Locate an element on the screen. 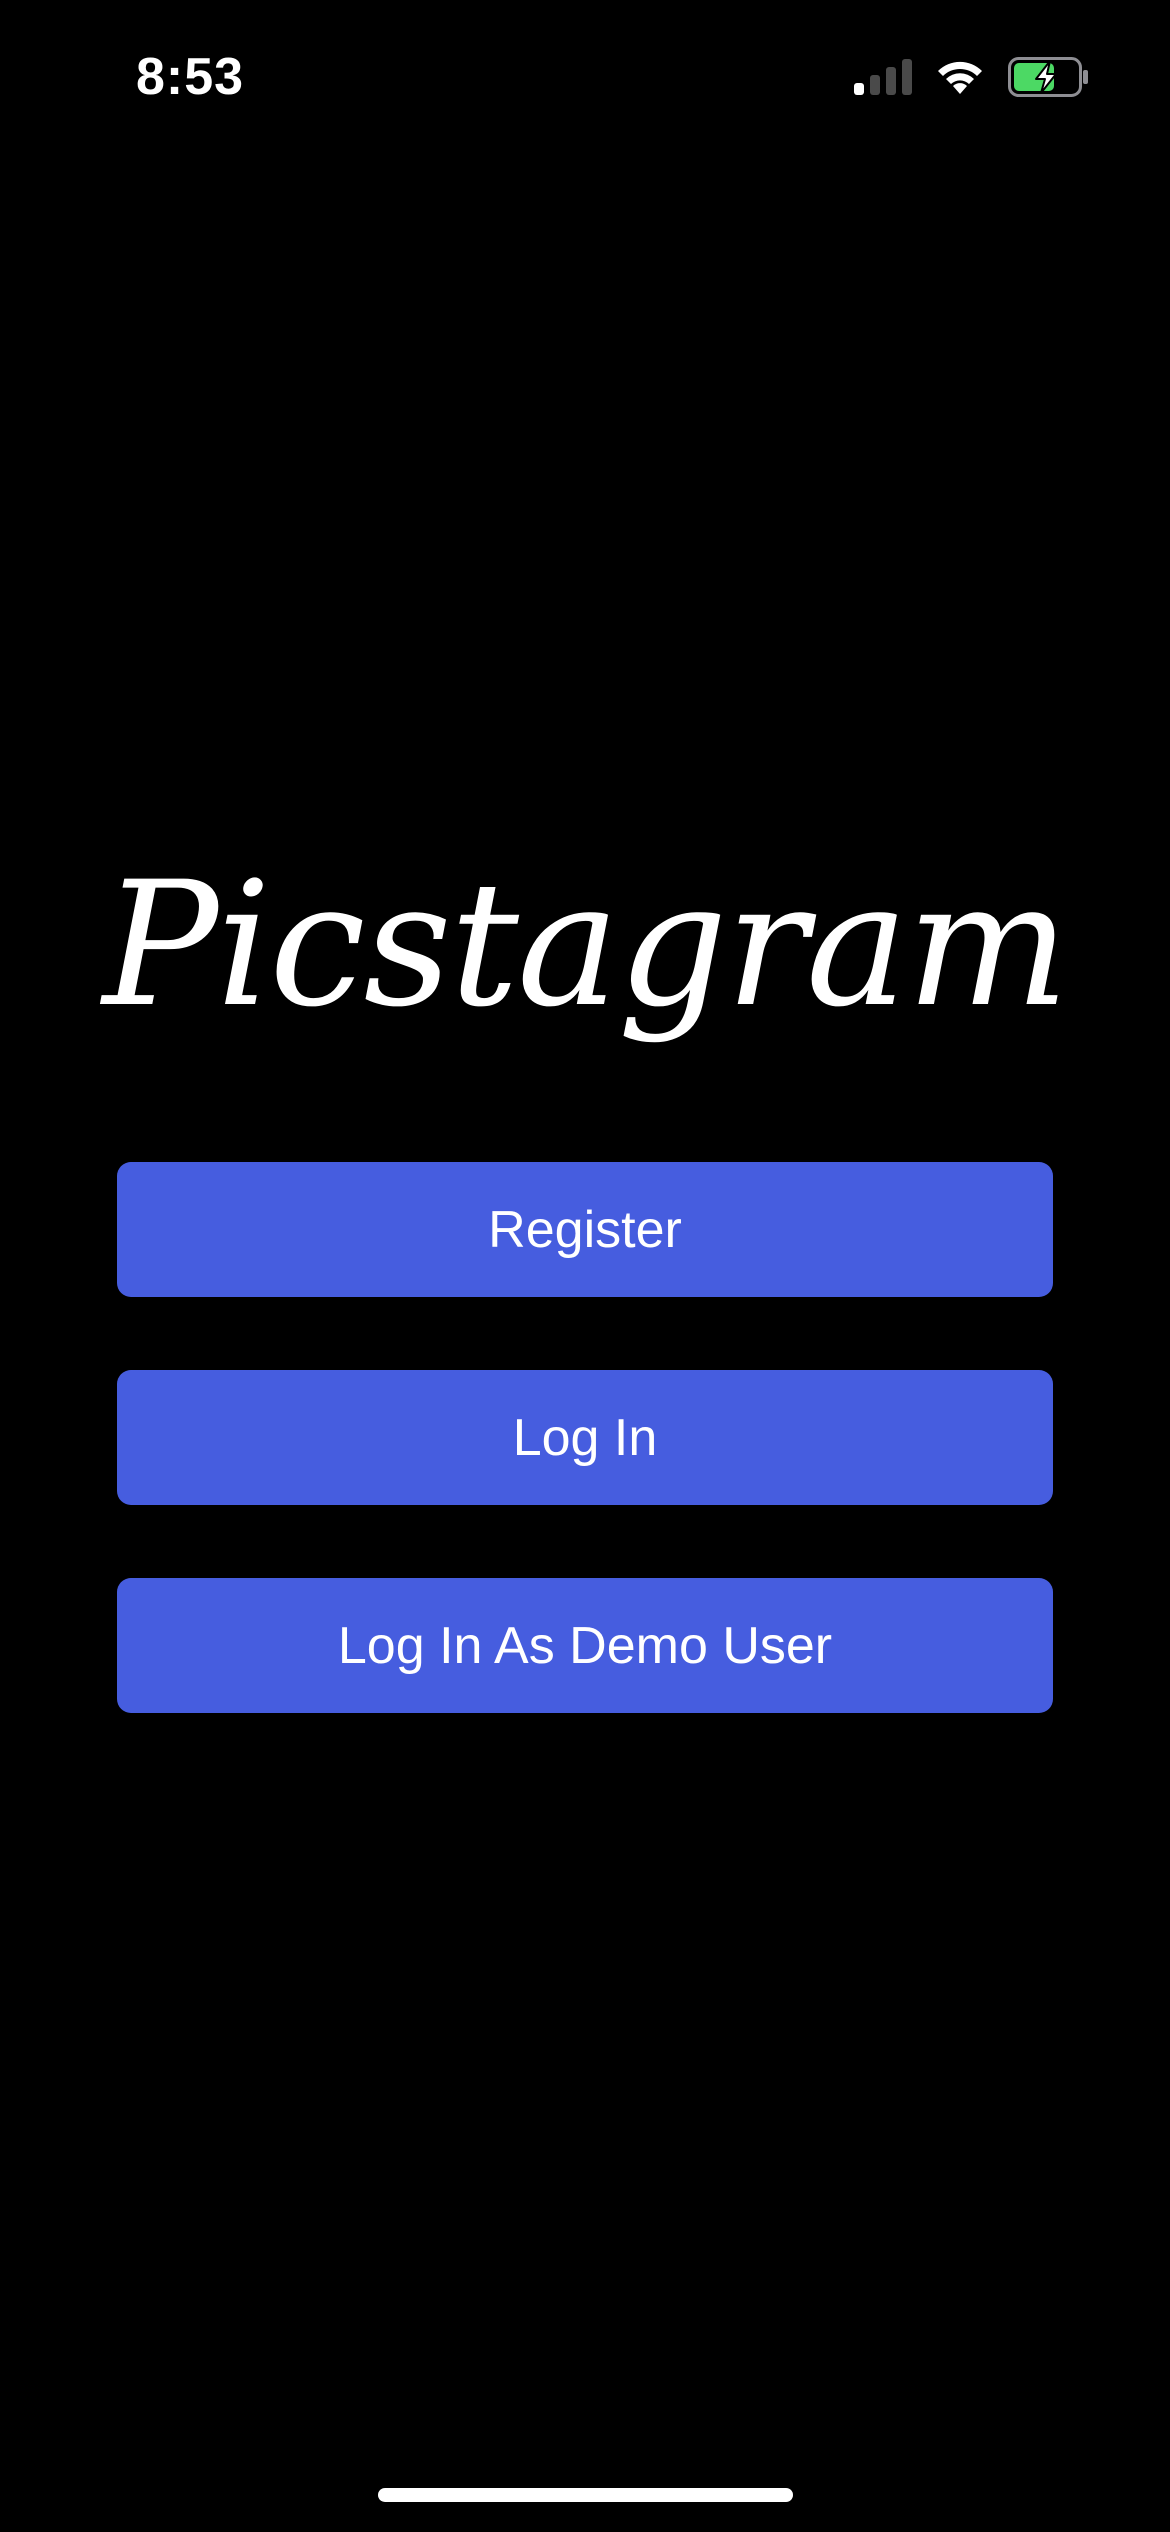 Image resolution: width=1170 pixels, height=2532 pixels. demo-login-button: Log In As Demo User is located at coordinates (585, 1645).